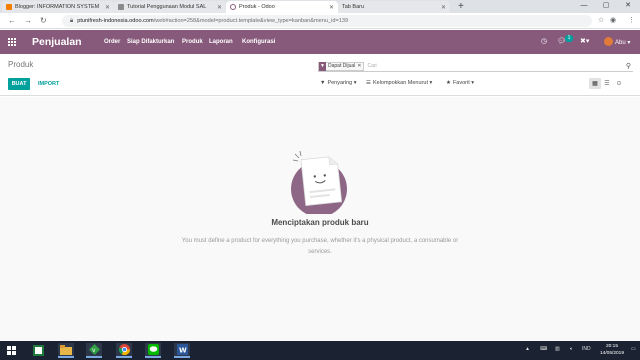 This screenshot has width=640, height=360. Describe the element at coordinates (584, 6) in the screenshot. I see `minimize-button: —` at that location.